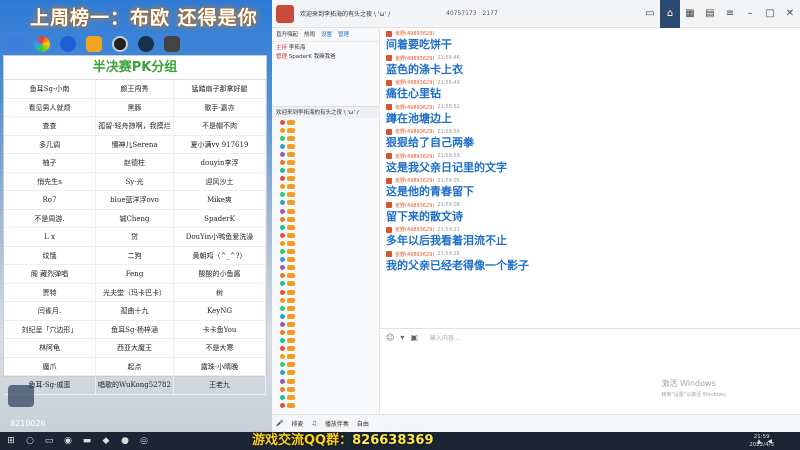 This screenshot has height=450, width=800. What do you see at coordinates (402, 337) in the screenshot?
I see `format-icon: ▾` at bounding box center [402, 337].